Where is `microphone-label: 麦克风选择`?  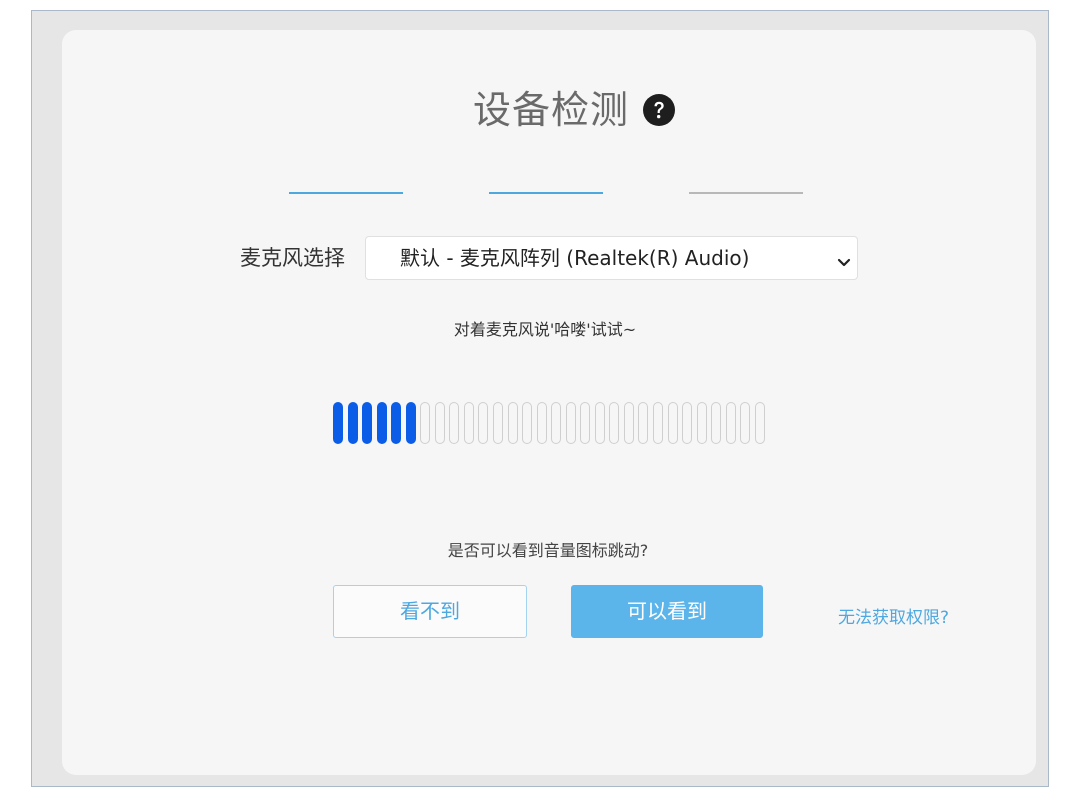 microphone-label: 麦克风选择 is located at coordinates (292, 258).